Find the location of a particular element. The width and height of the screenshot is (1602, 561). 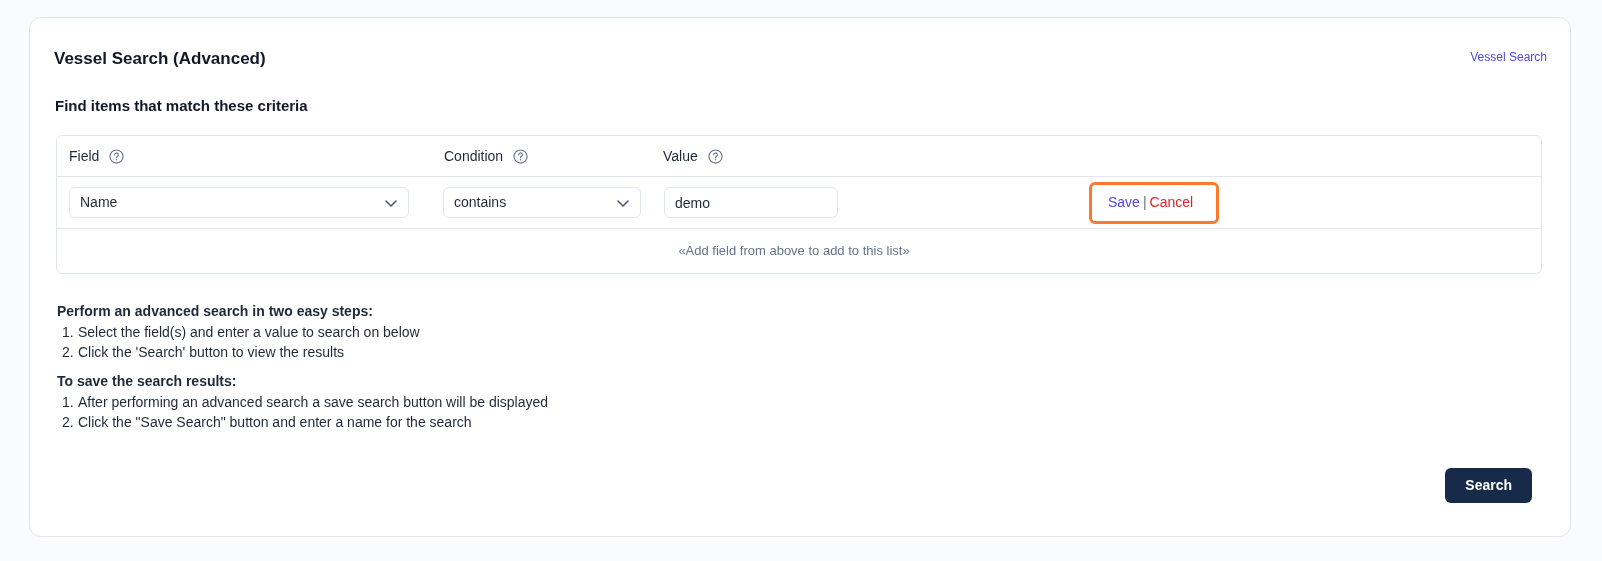

save-link: Save is located at coordinates (1124, 202).